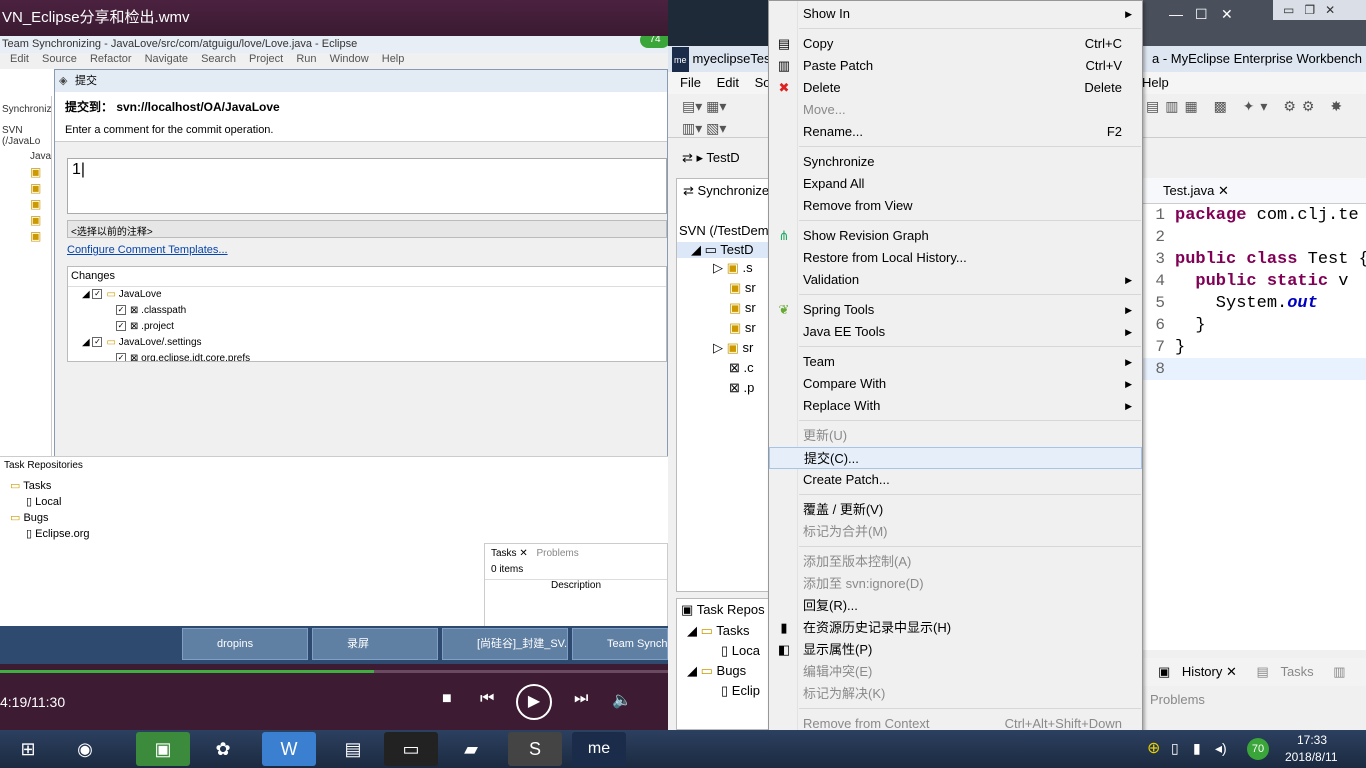 This screenshot has width=1366, height=768. Describe the element at coordinates (535, 749) in the screenshot. I see `taskbar-app-sublime: S` at that location.